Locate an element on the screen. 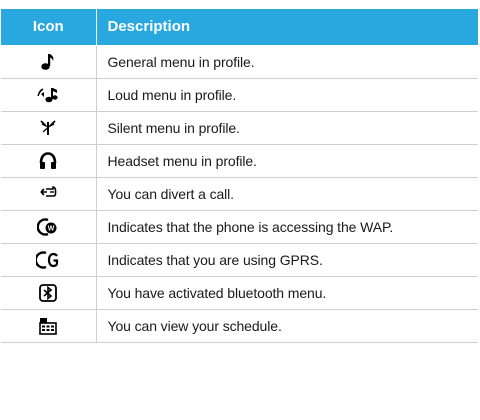  header-description: Description is located at coordinates (286, 27).